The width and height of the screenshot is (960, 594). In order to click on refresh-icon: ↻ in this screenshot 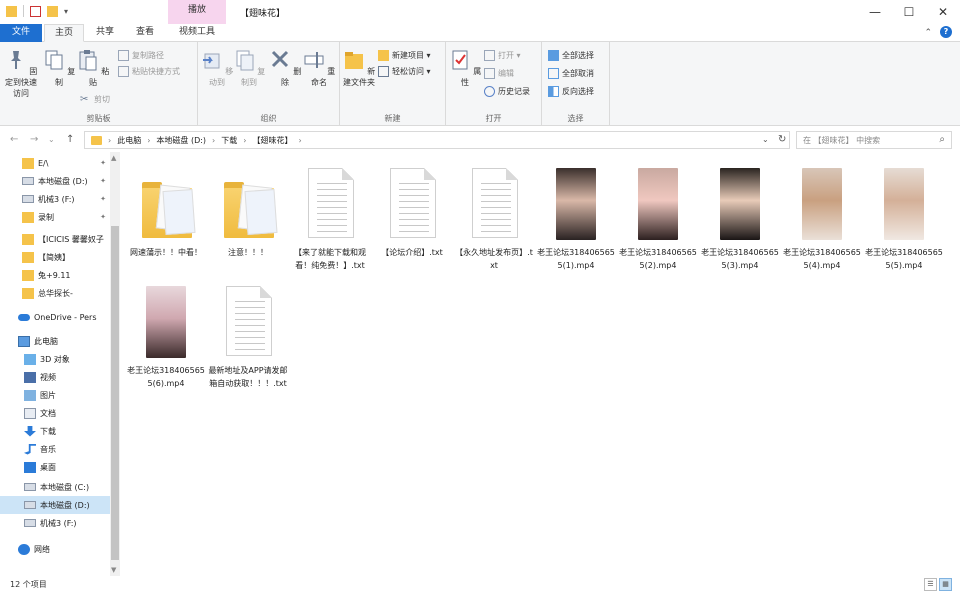, I will do `click(782, 139)`.